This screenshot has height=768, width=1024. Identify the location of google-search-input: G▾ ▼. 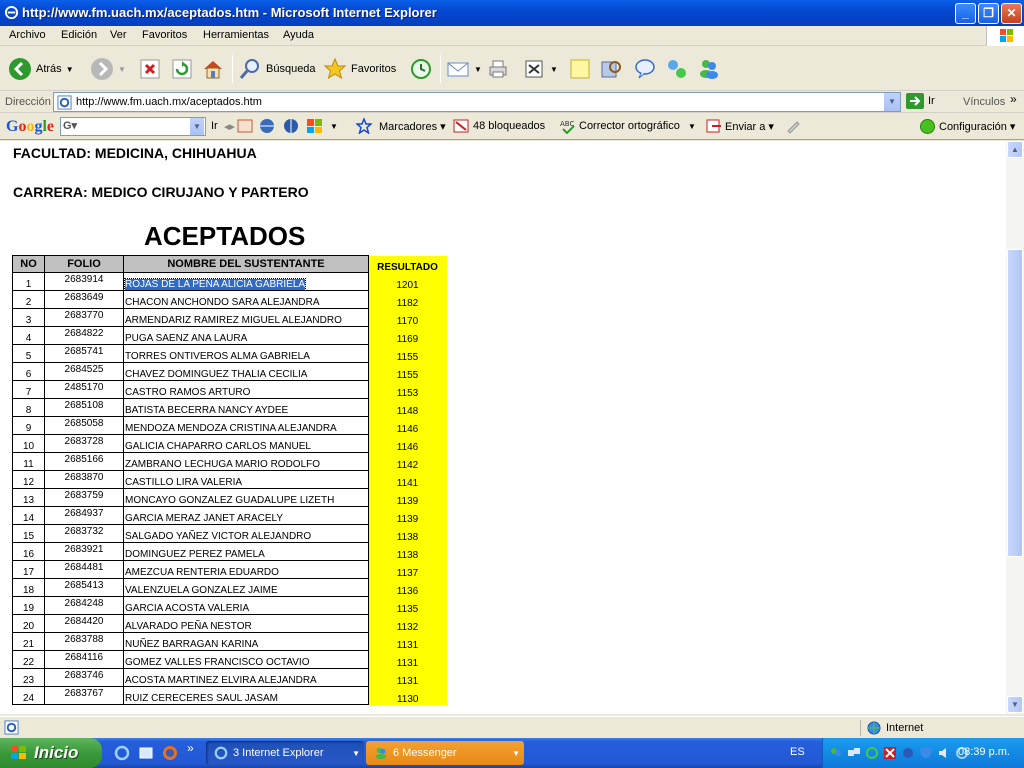
(133, 126).